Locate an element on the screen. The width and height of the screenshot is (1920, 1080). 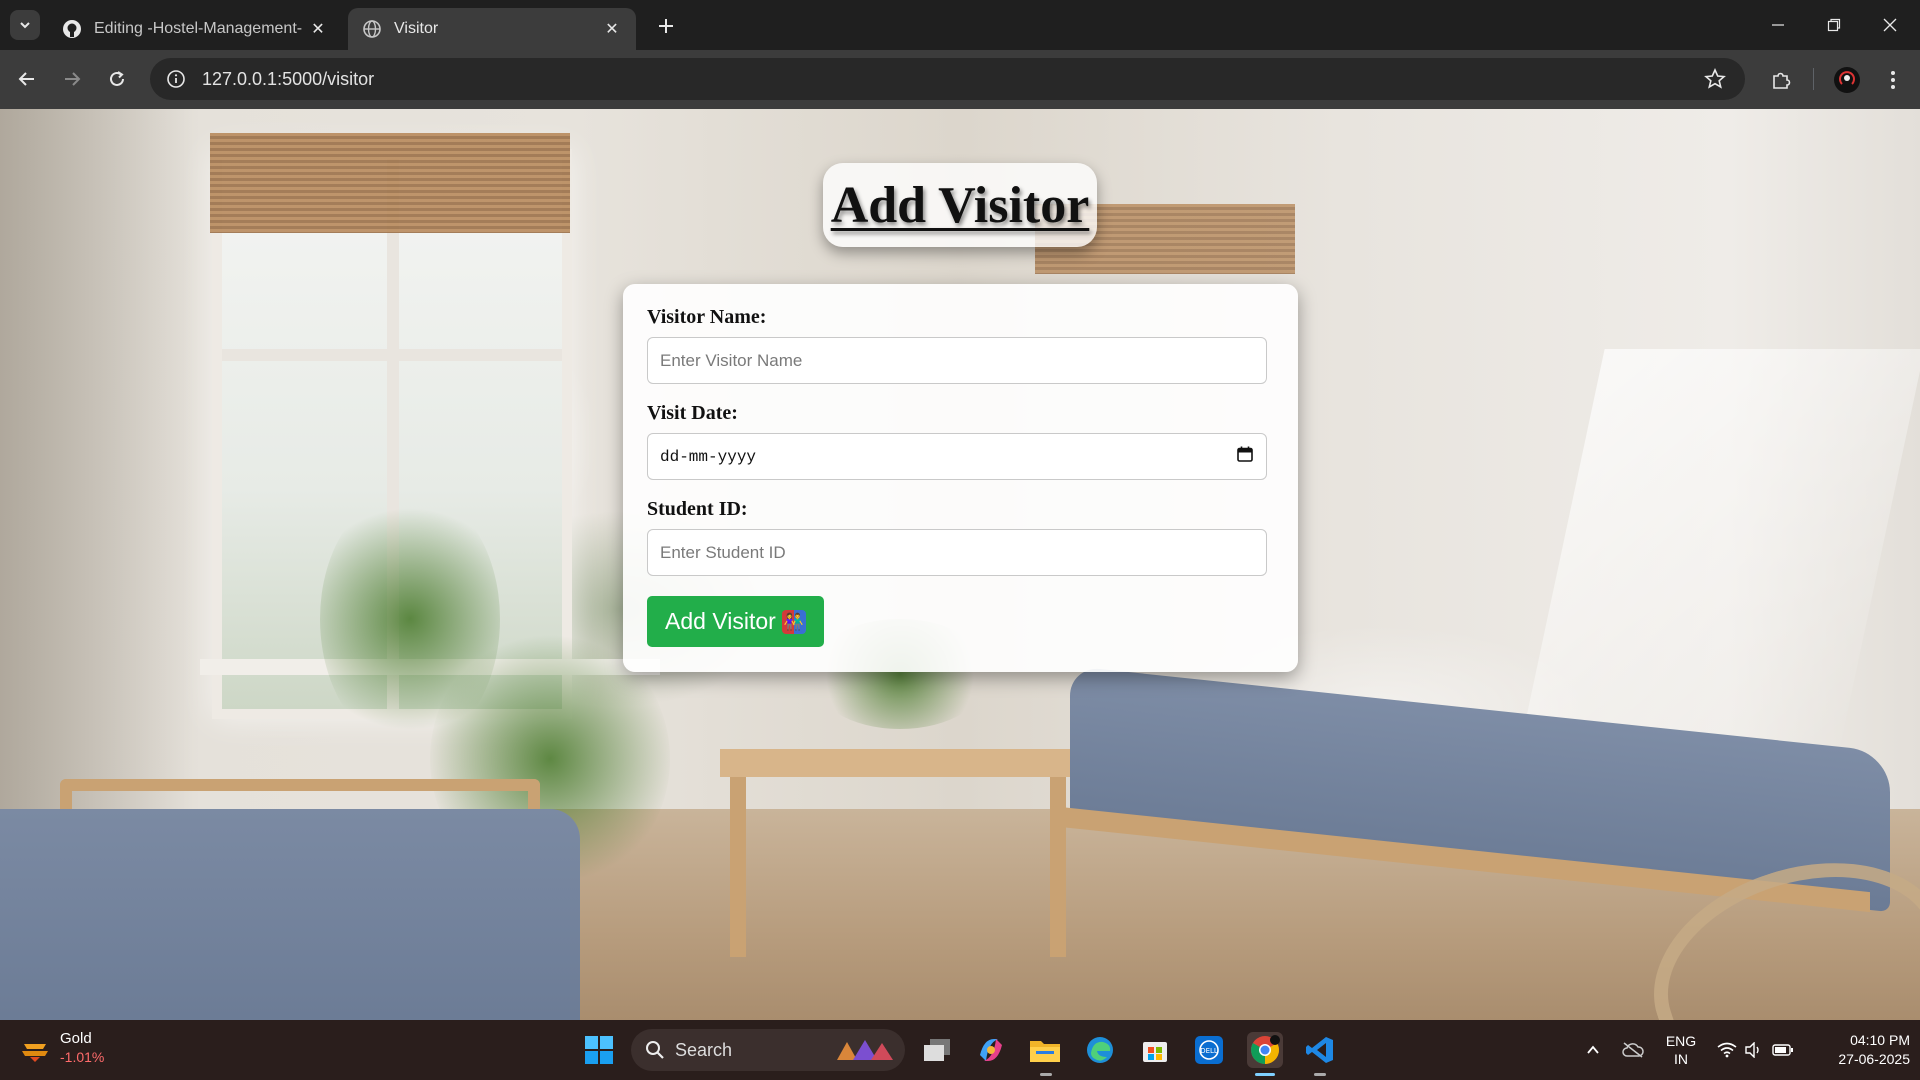
more-vert-icon is located at coordinates (1893, 80).